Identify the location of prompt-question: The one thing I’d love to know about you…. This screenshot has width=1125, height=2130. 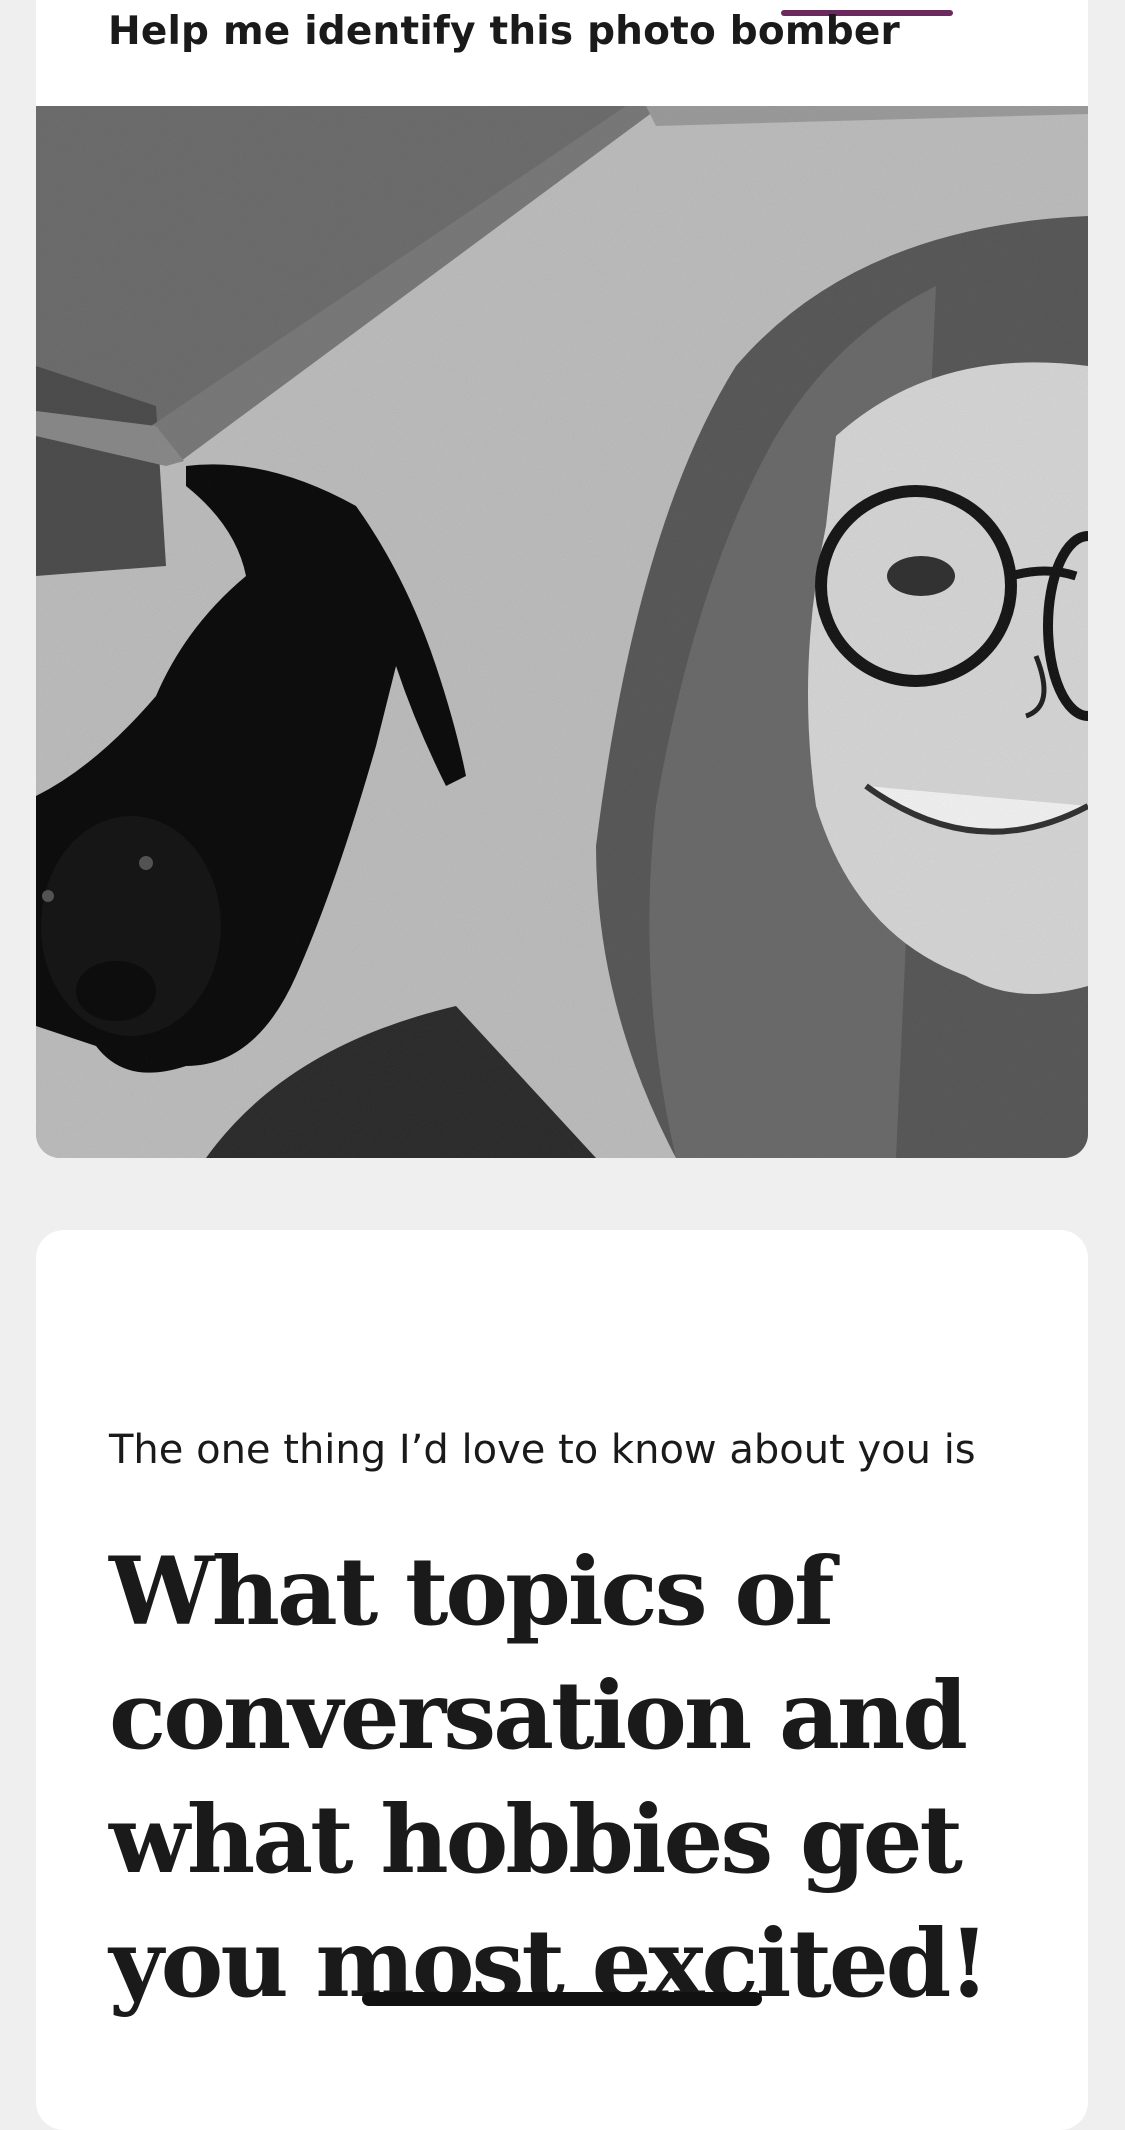
(542, 1450).